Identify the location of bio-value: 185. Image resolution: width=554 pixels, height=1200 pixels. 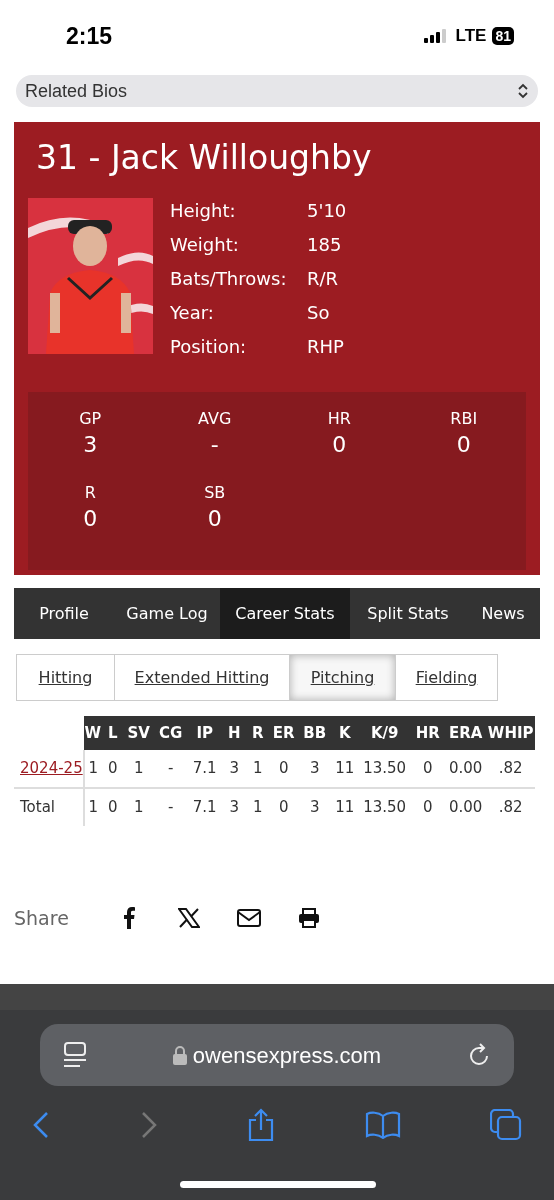
(324, 245).